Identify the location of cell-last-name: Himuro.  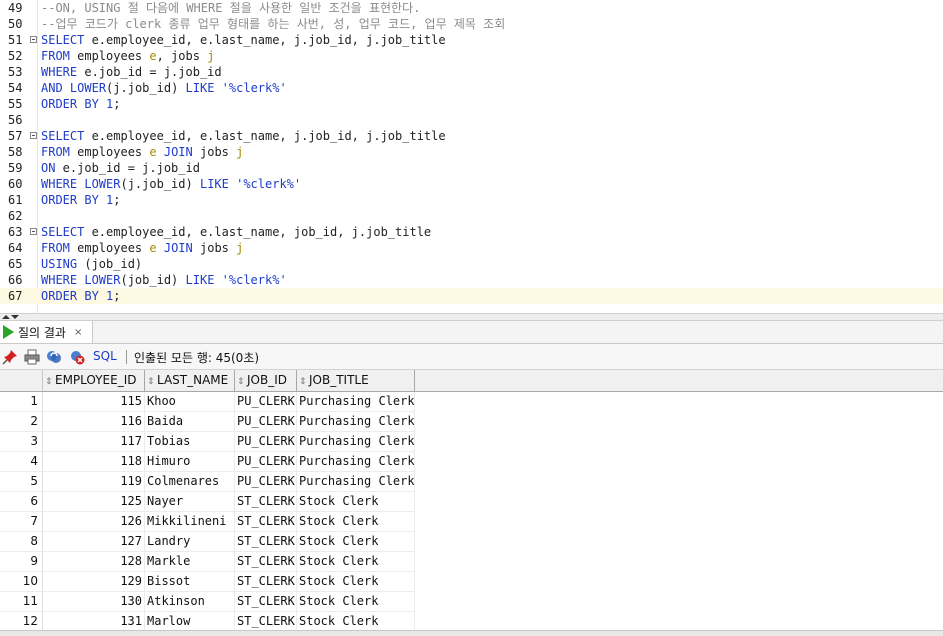
(190, 461).